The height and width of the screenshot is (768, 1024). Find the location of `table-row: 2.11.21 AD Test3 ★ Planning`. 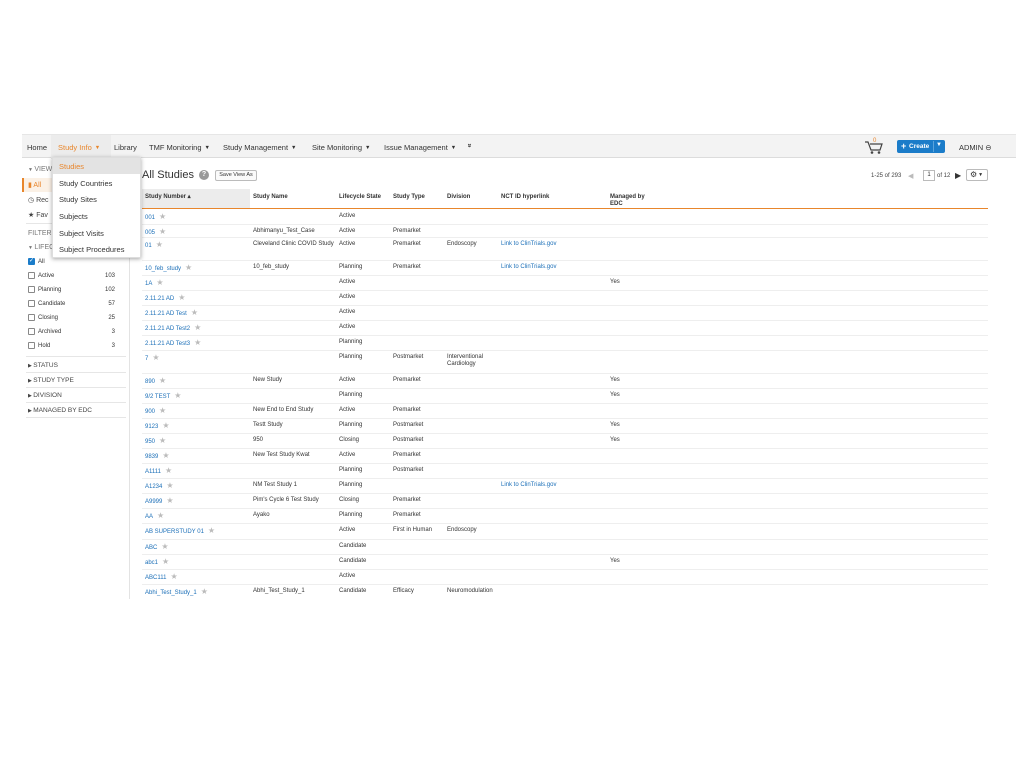

table-row: 2.11.21 AD Test3 ★ Planning is located at coordinates (565, 343).